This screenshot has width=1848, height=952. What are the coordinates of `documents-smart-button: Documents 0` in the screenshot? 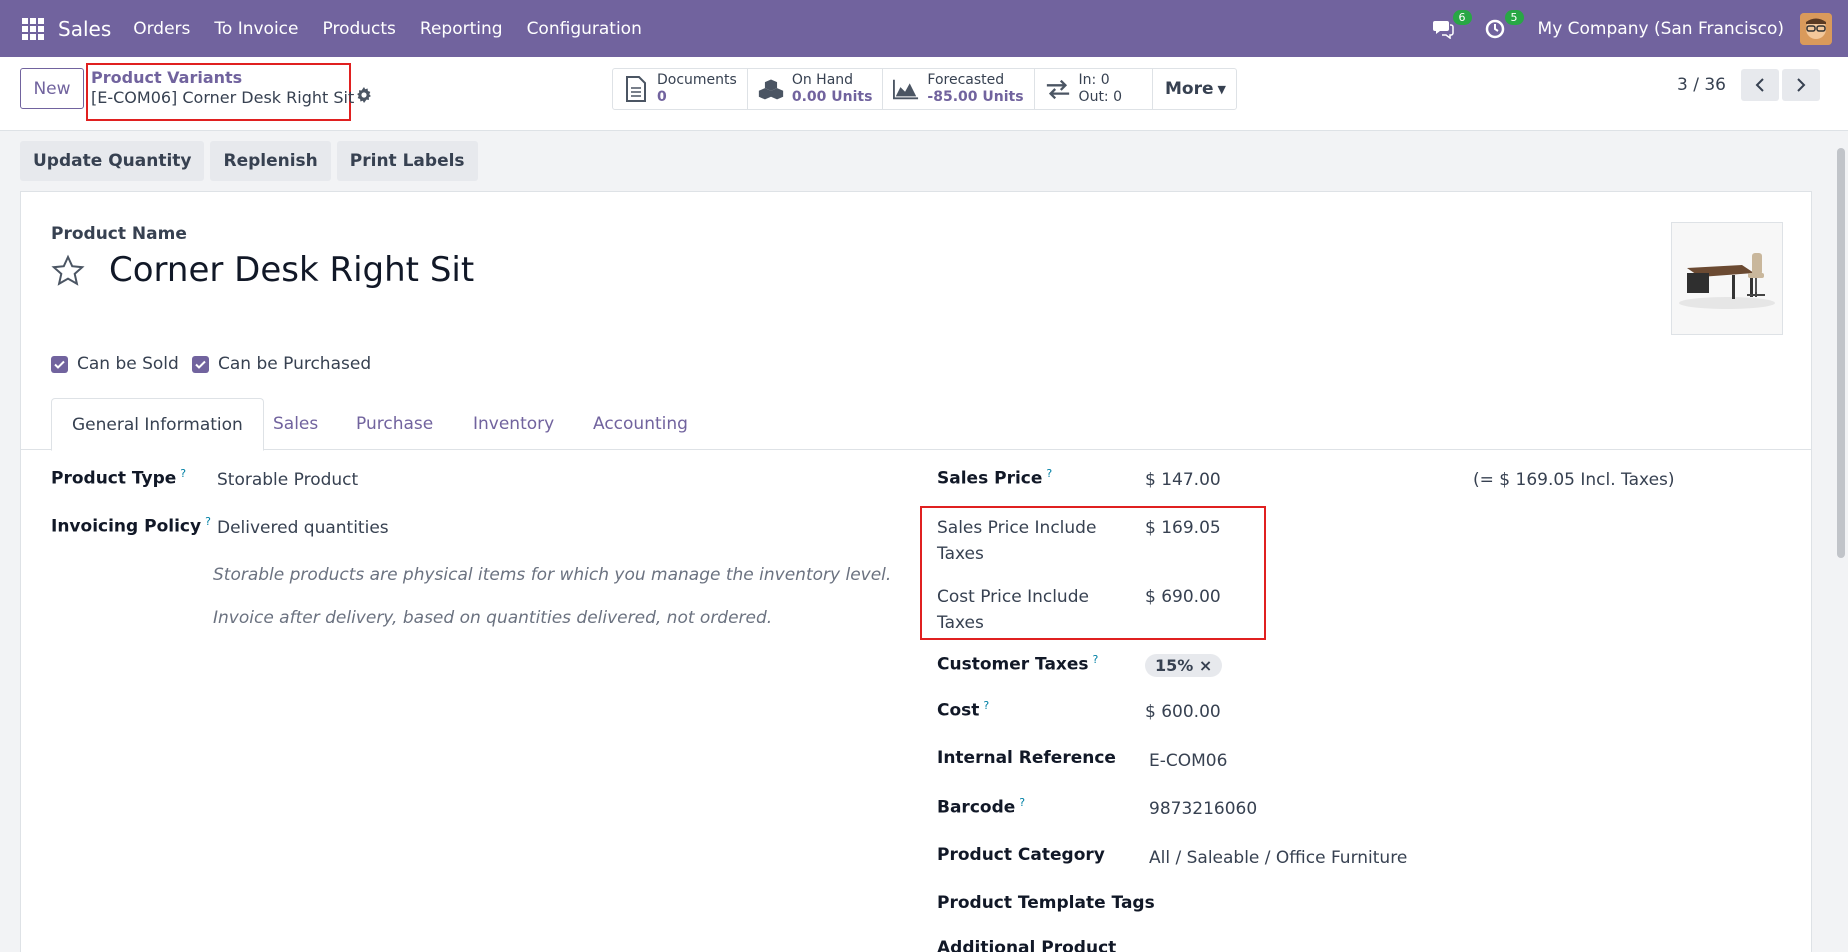 It's located at (680, 89).